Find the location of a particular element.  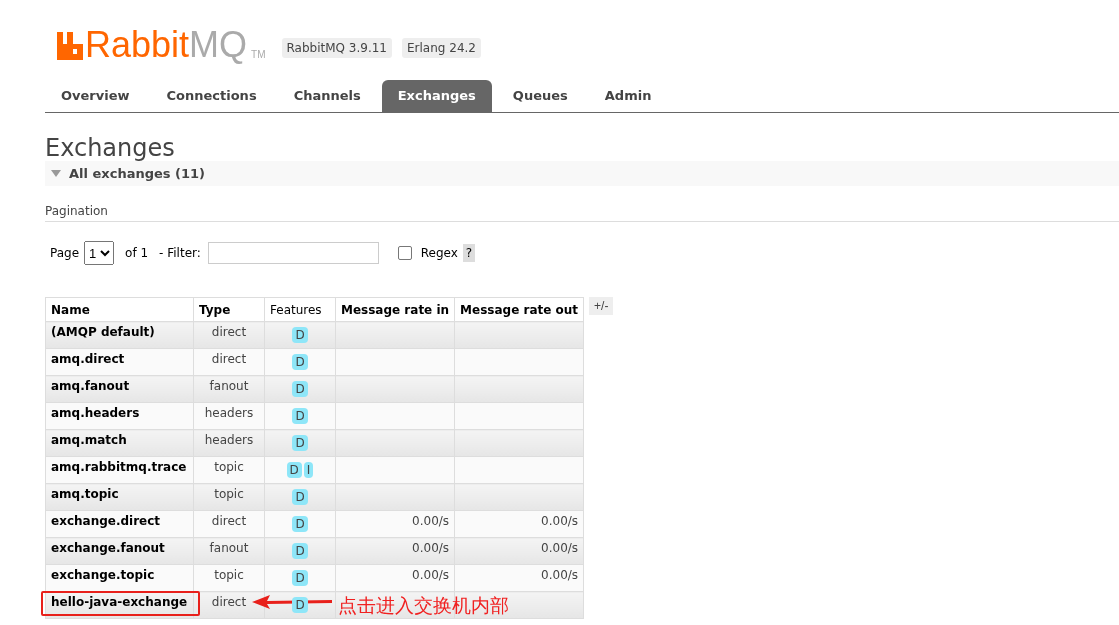

column-header: Message rate out is located at coordinates (519, 309).